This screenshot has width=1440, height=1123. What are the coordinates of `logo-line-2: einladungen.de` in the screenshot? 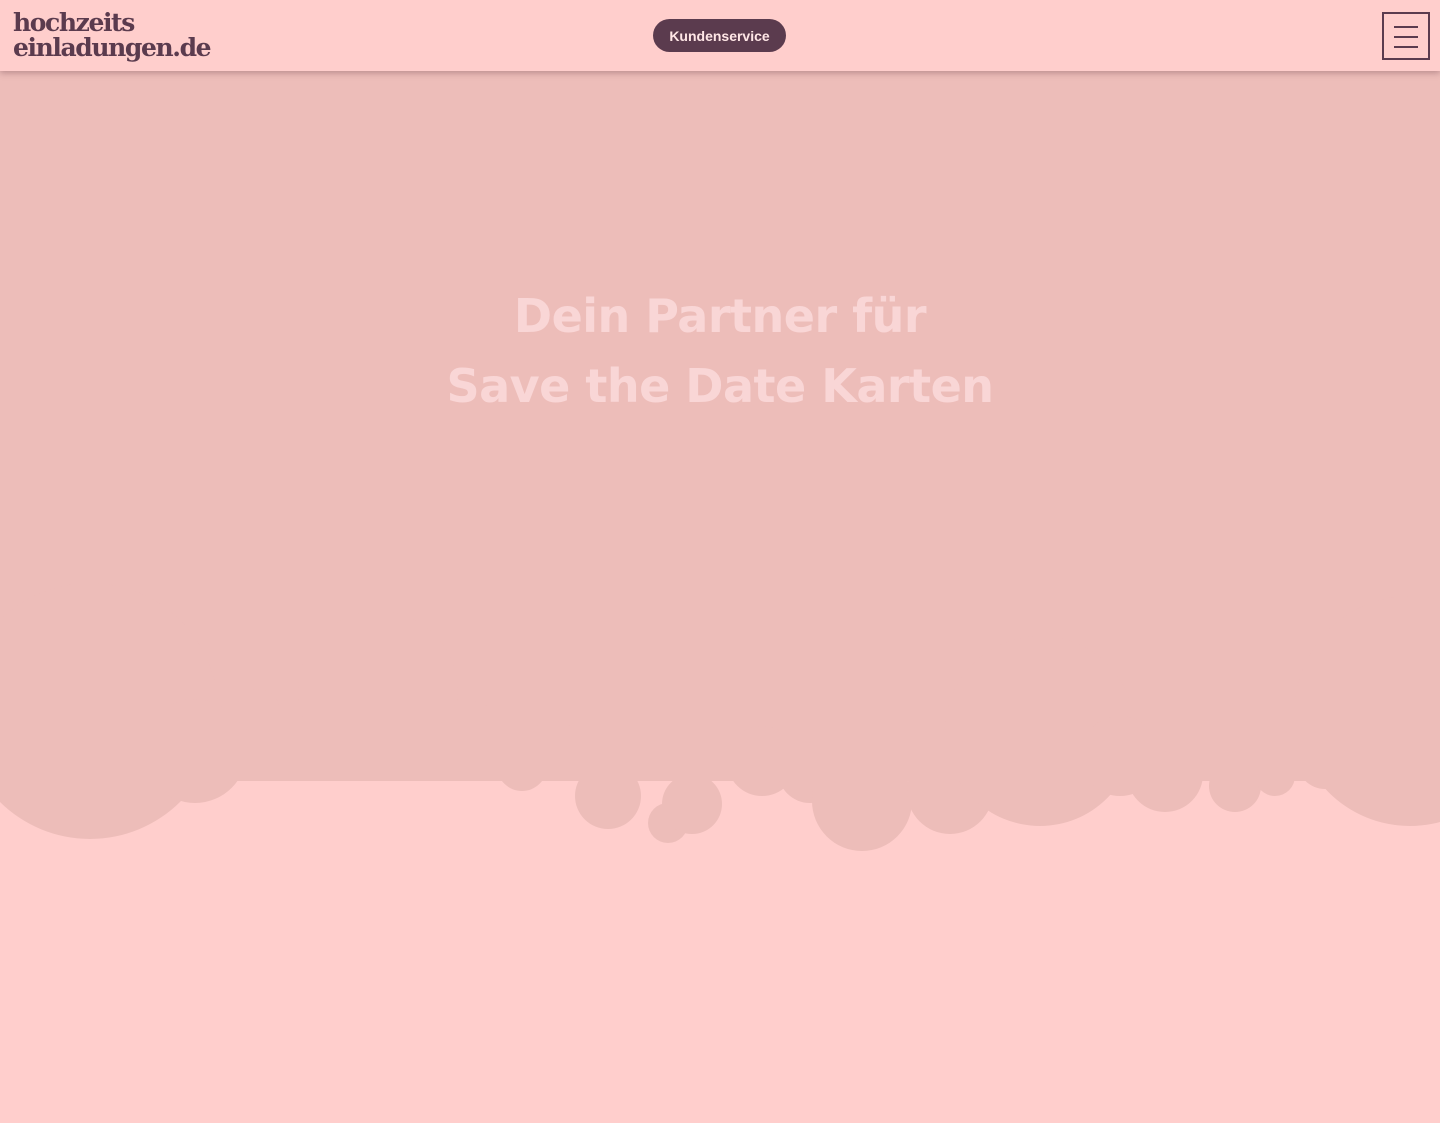 It's located at (112, 47).